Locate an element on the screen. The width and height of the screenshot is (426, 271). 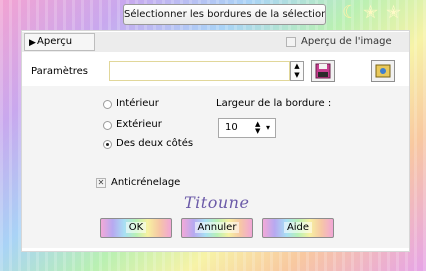
radio-exterieur is located at coordinates (107, 125).